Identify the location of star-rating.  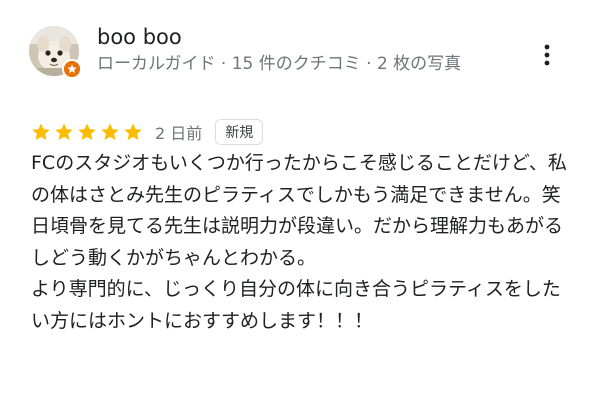
(88, 132).